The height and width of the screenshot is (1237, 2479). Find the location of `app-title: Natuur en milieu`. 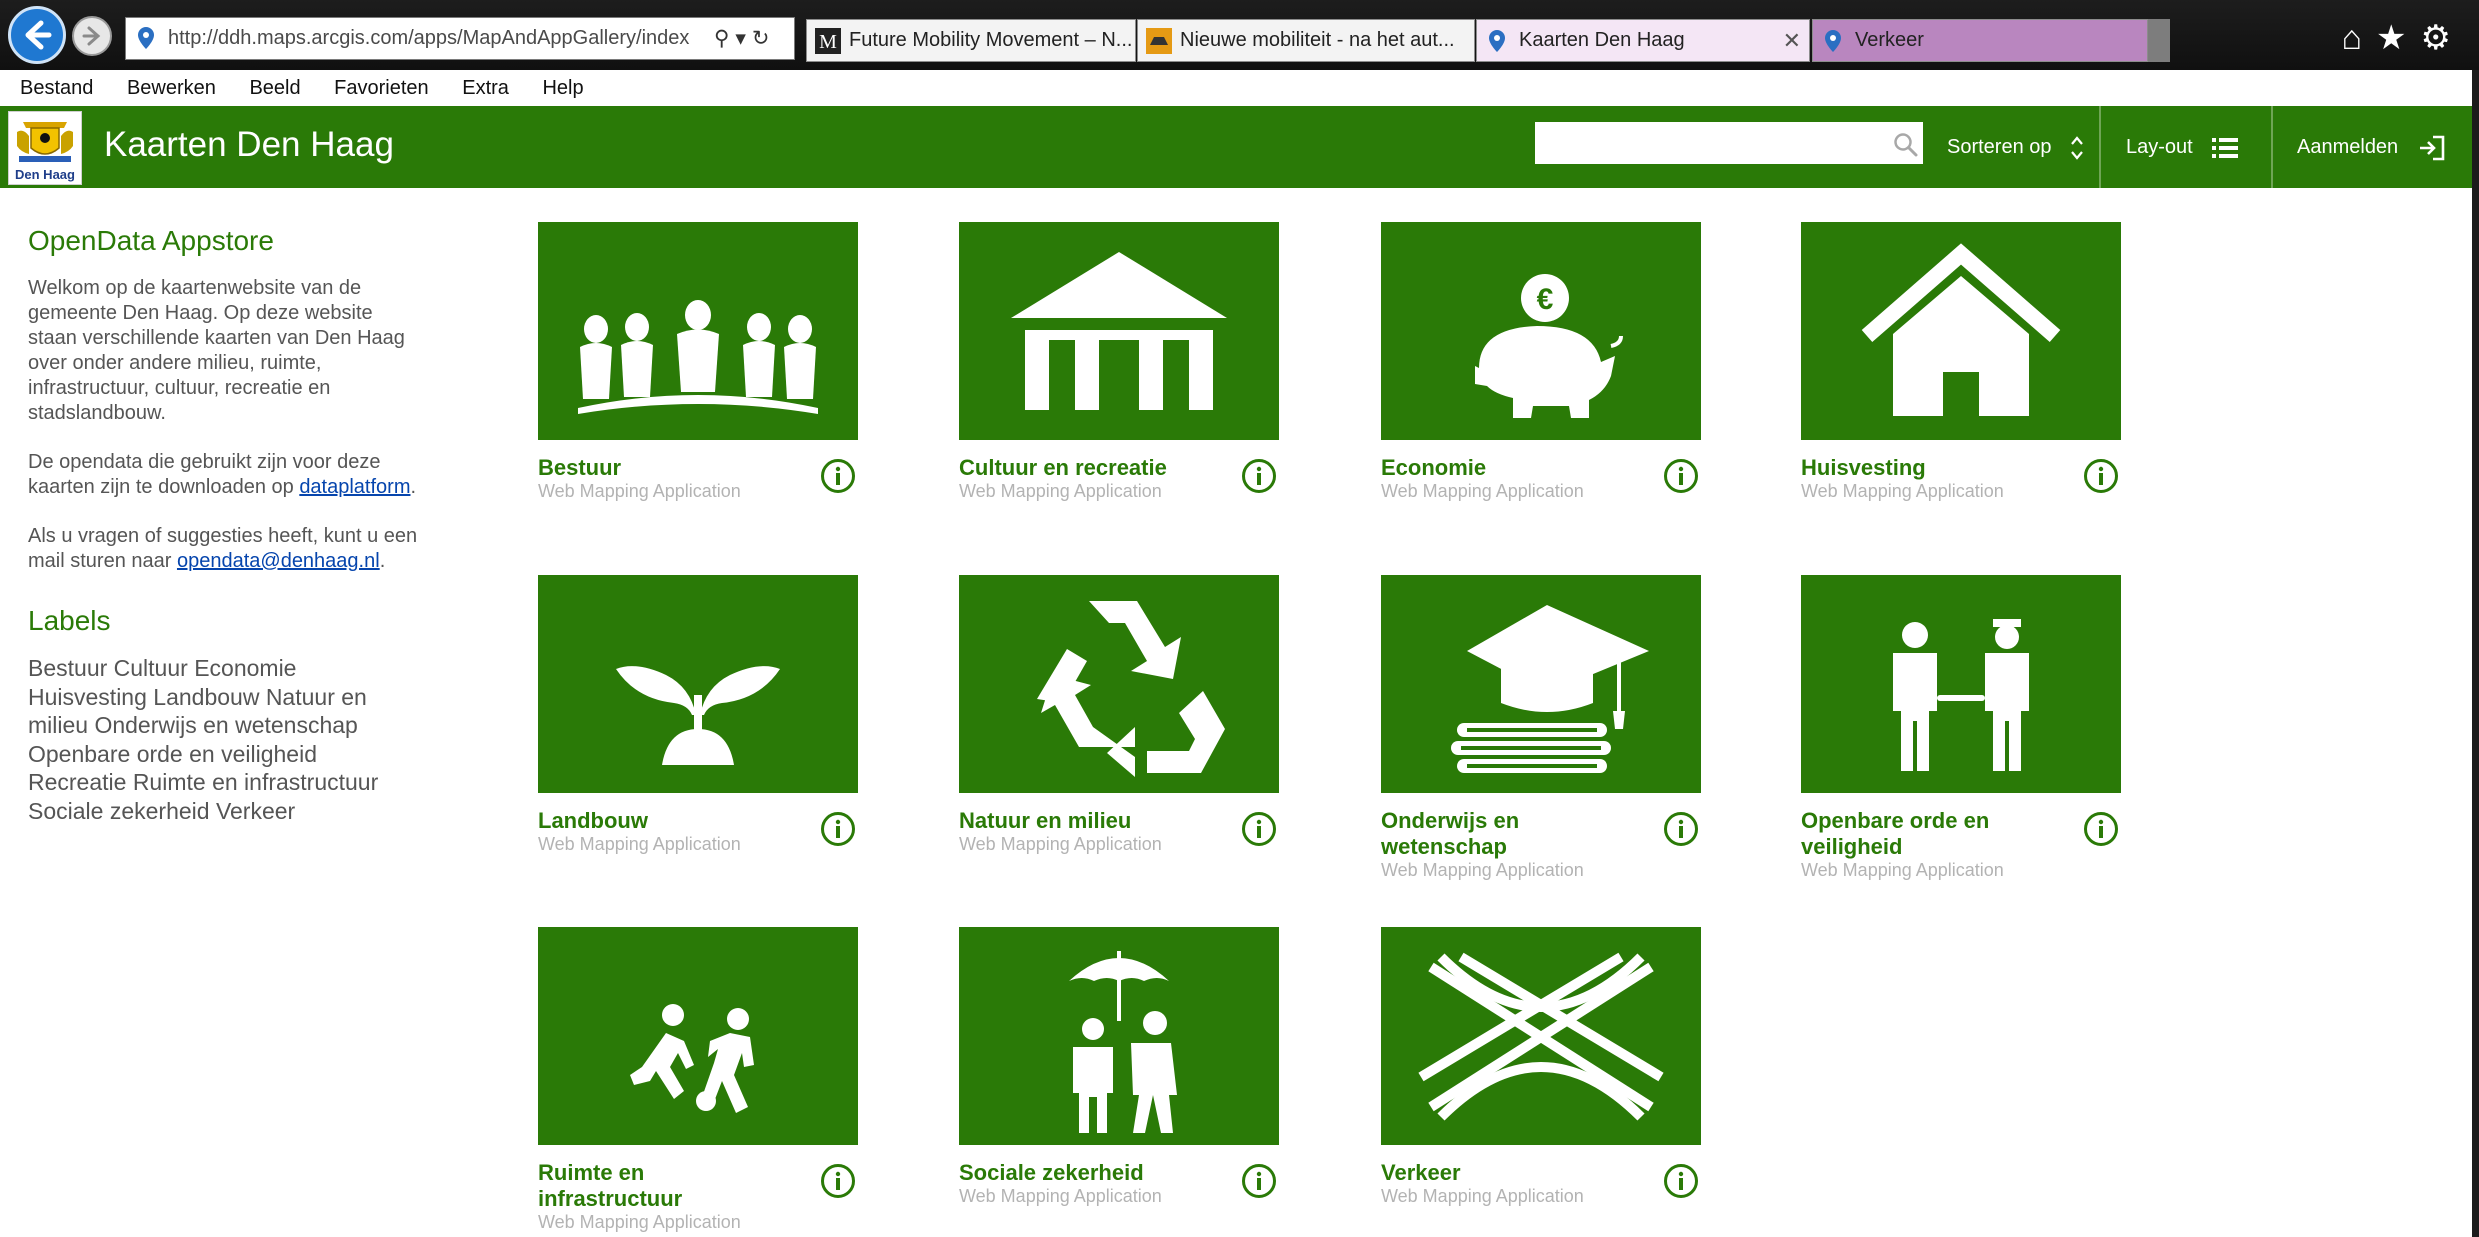

app-title: Natuur en milieu is located at coordinates (1084, 821).